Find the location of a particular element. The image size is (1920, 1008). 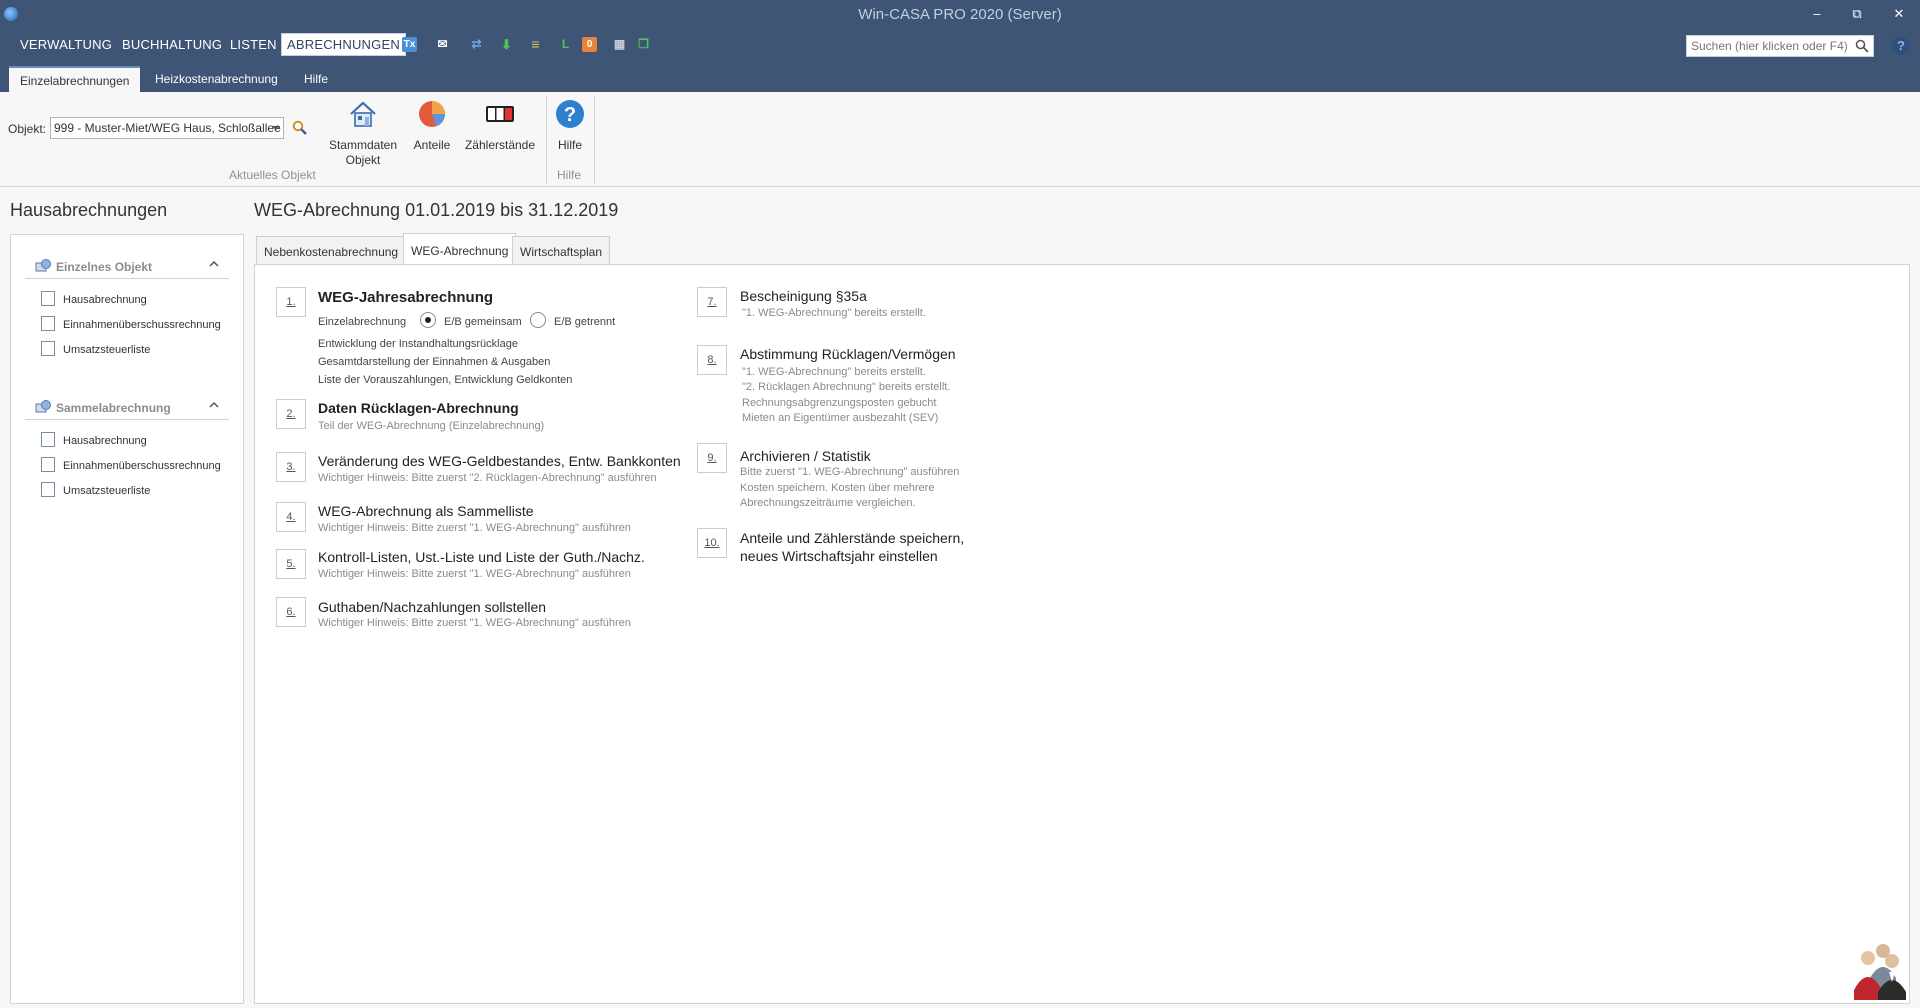

step-7-title: Bescheinigung §35a is located at coordinates (803, 296).